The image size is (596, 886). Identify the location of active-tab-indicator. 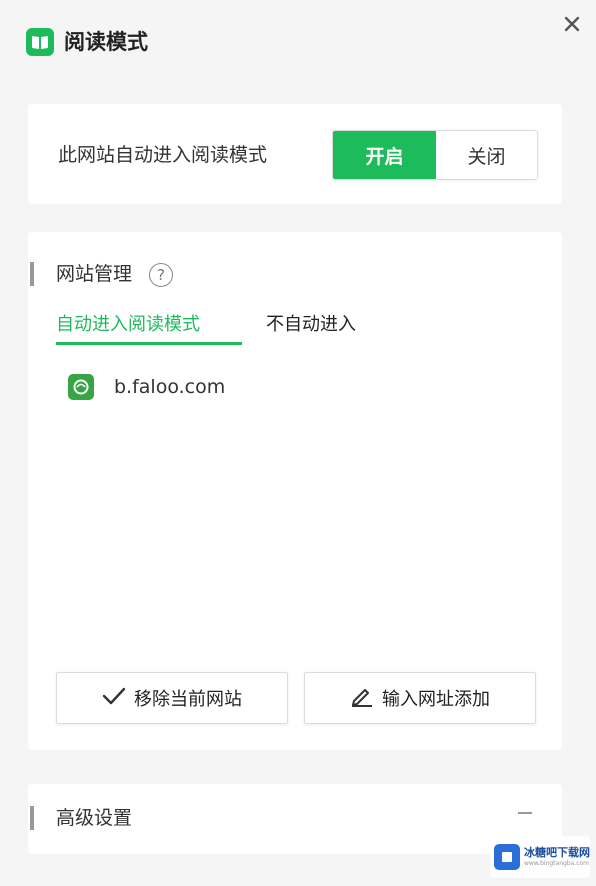
(149, 343).